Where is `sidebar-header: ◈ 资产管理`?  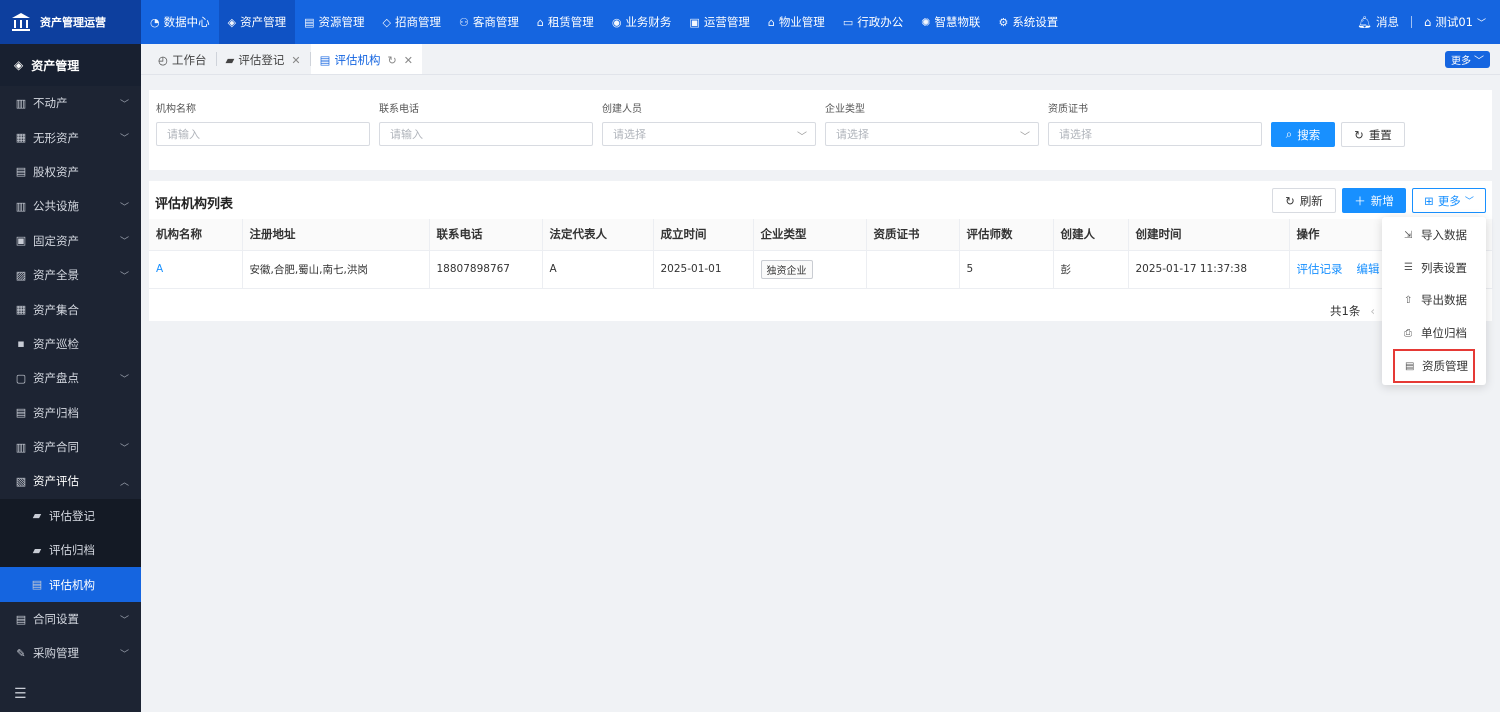
sidebar-header: ◈ 资产管理 is located at coordinates (70, 65).